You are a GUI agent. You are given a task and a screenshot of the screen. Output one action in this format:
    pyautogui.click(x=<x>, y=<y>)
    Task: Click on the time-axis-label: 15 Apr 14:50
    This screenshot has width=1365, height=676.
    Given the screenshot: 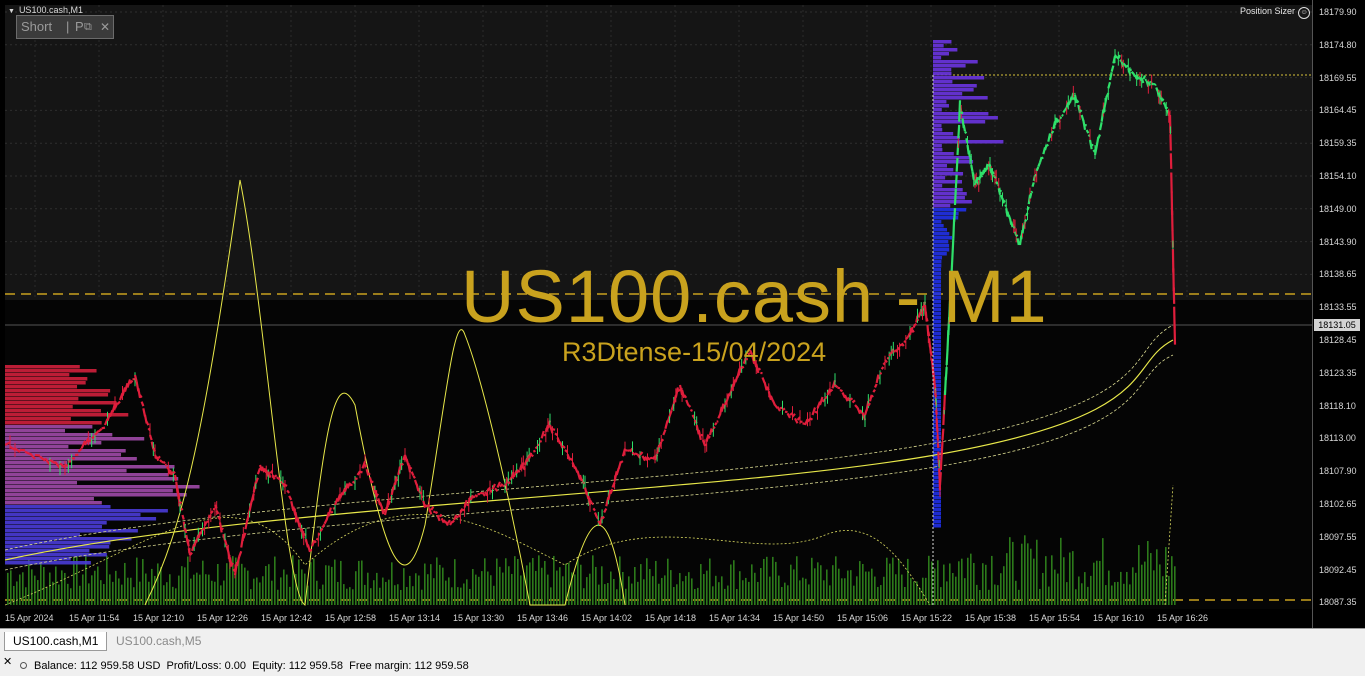 What is the action you would take?
    pyautogui.click(x=799, y=618)
    